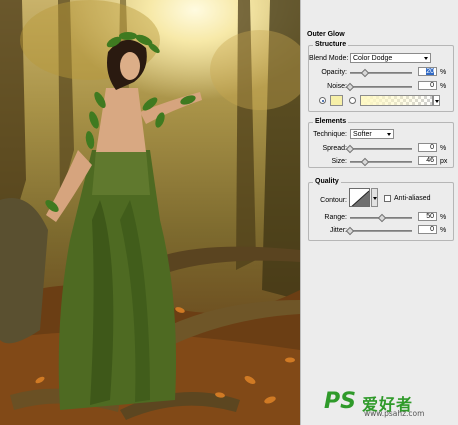 The width and height of the screenshot is (458, 425). What do you see at coordinates (333, 200) in the screenshot?
I see `contour-label: Contour:` at bounding box center [333, 200].